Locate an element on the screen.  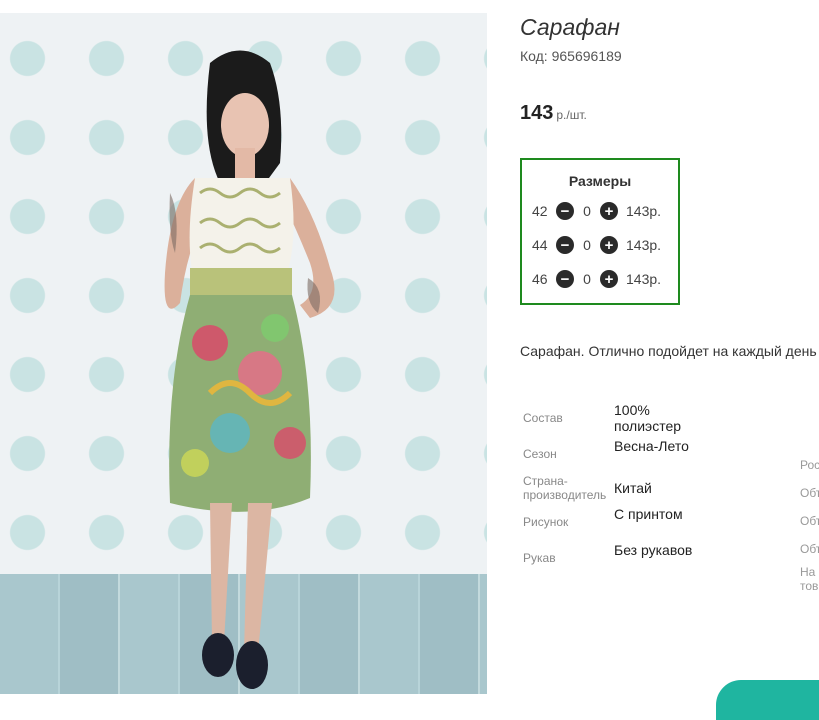
product-title: Сарафан is located at coordinates (570, 27).